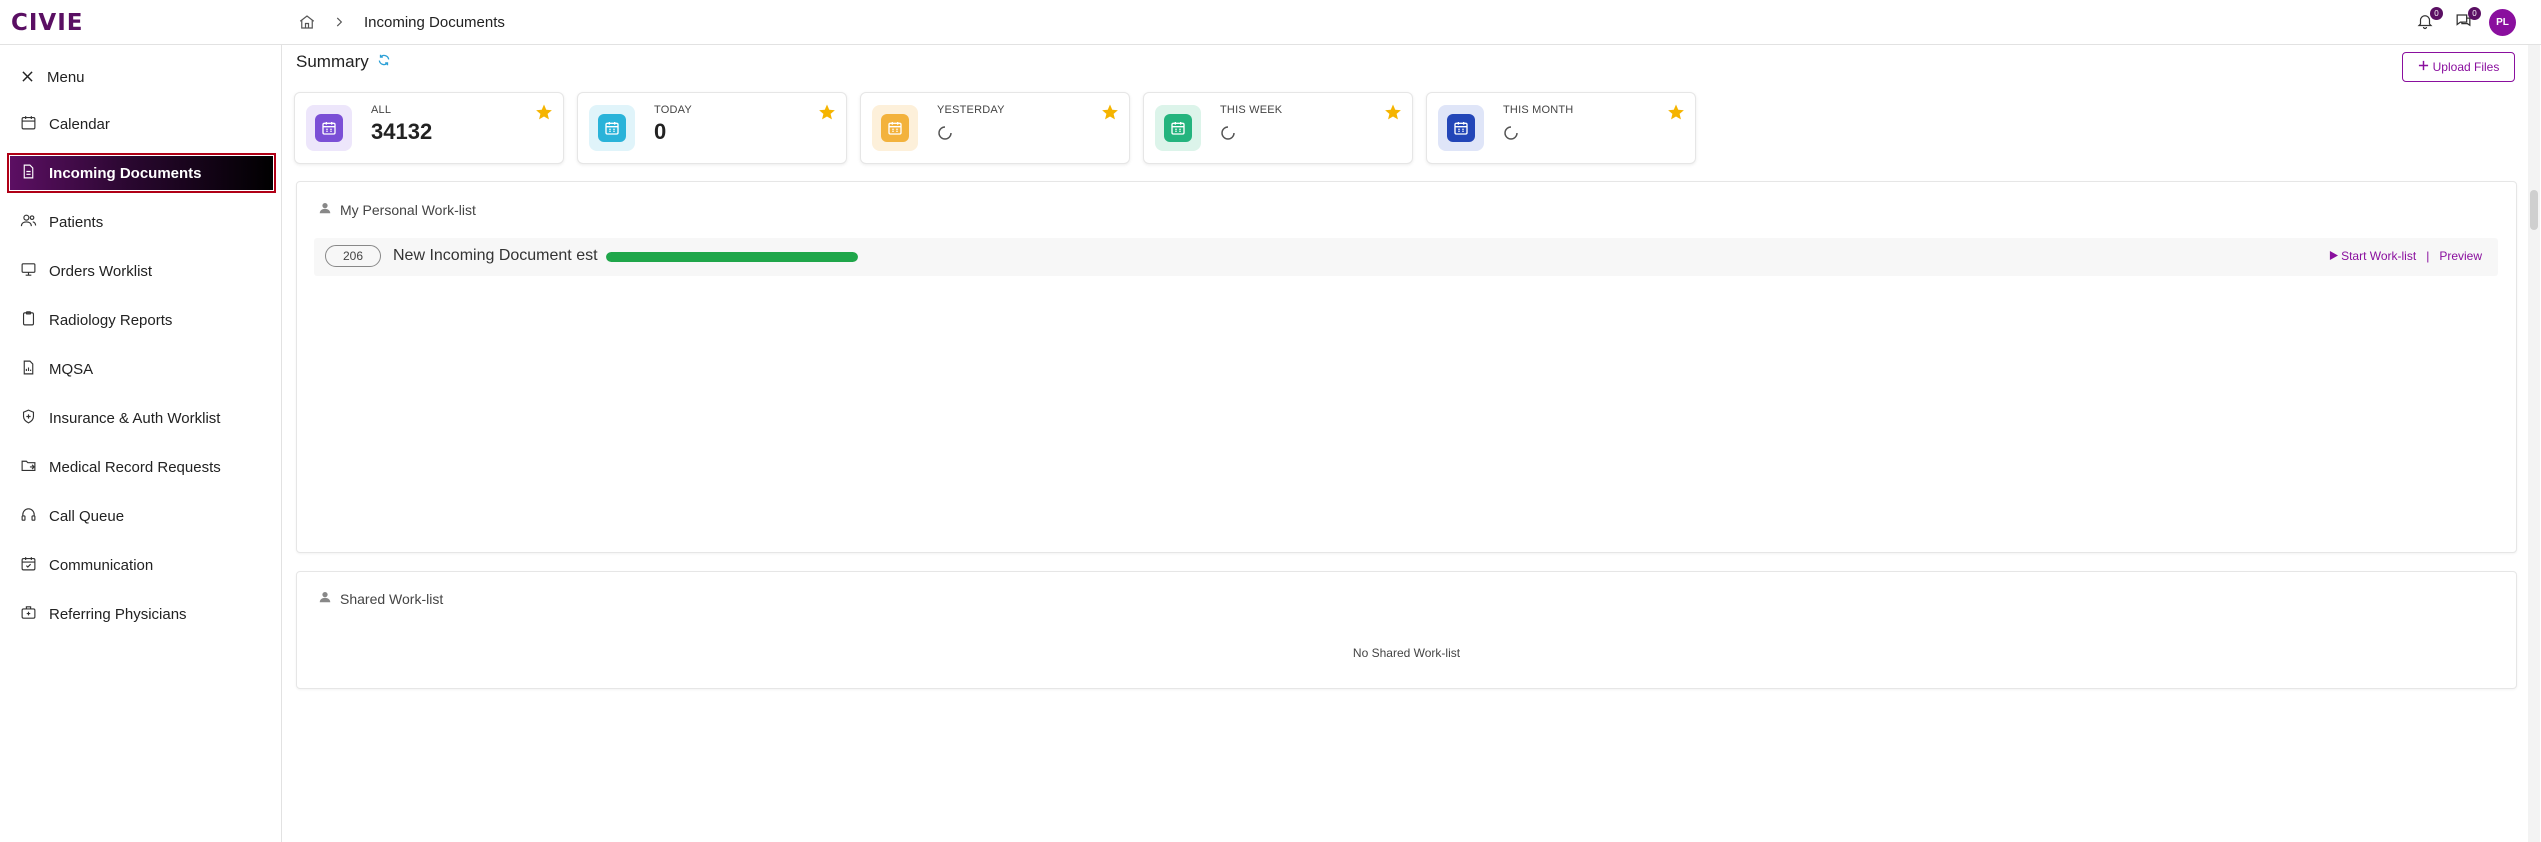 This screenshot has height=842, width=2541. I want to click on summary-card-all: ALL 34132, so click(429, 128).